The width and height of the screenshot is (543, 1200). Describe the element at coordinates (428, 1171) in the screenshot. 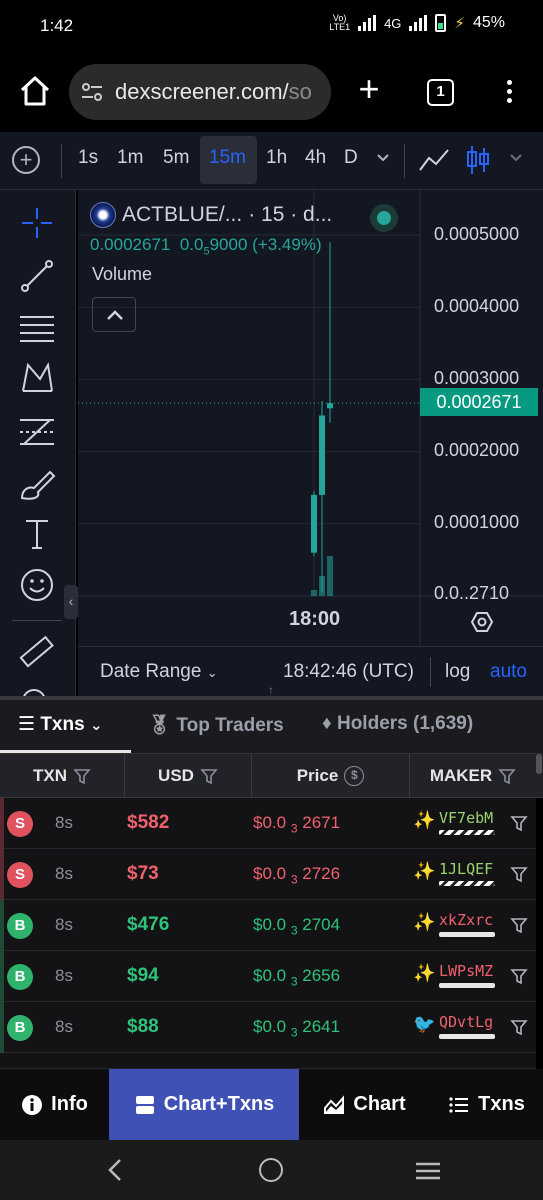

I see `recents-icon` at that location.